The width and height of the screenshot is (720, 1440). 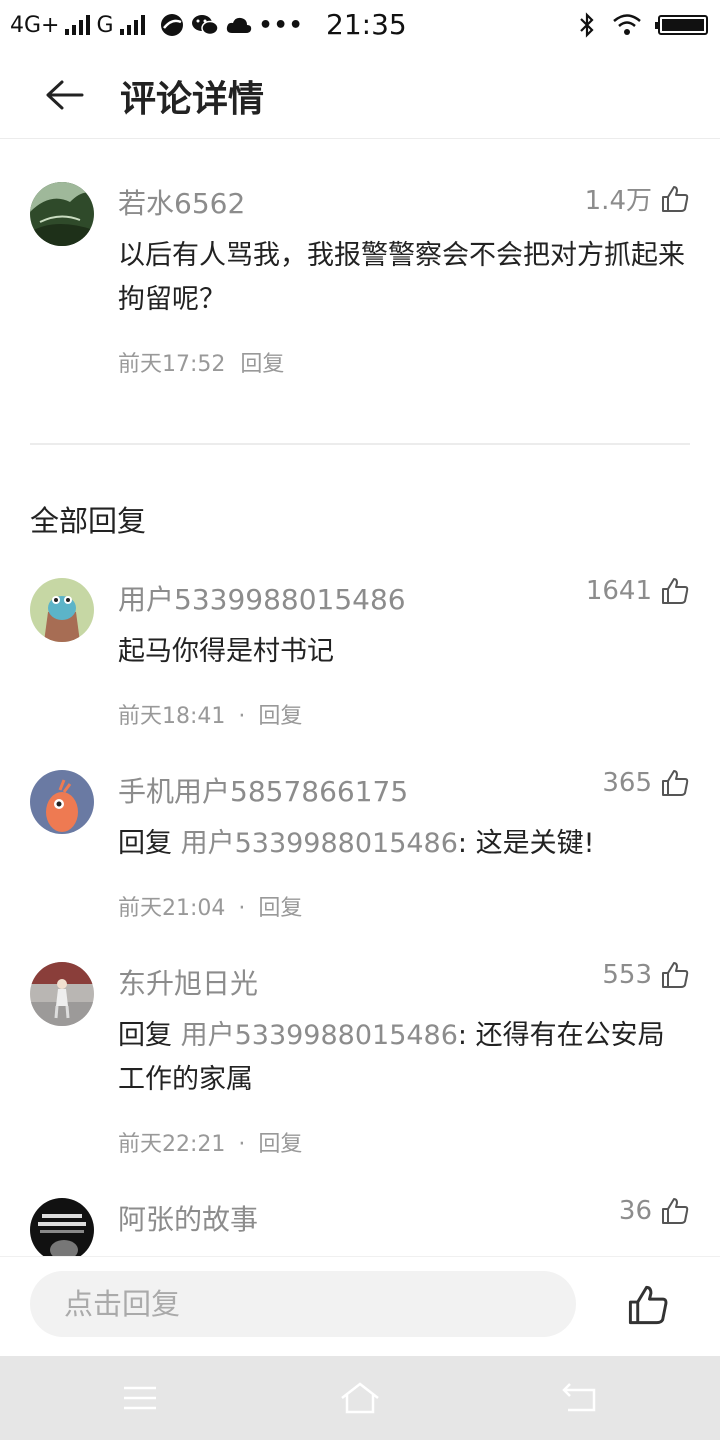 I want to click on cloud-icon, so click(x=238, y=25).